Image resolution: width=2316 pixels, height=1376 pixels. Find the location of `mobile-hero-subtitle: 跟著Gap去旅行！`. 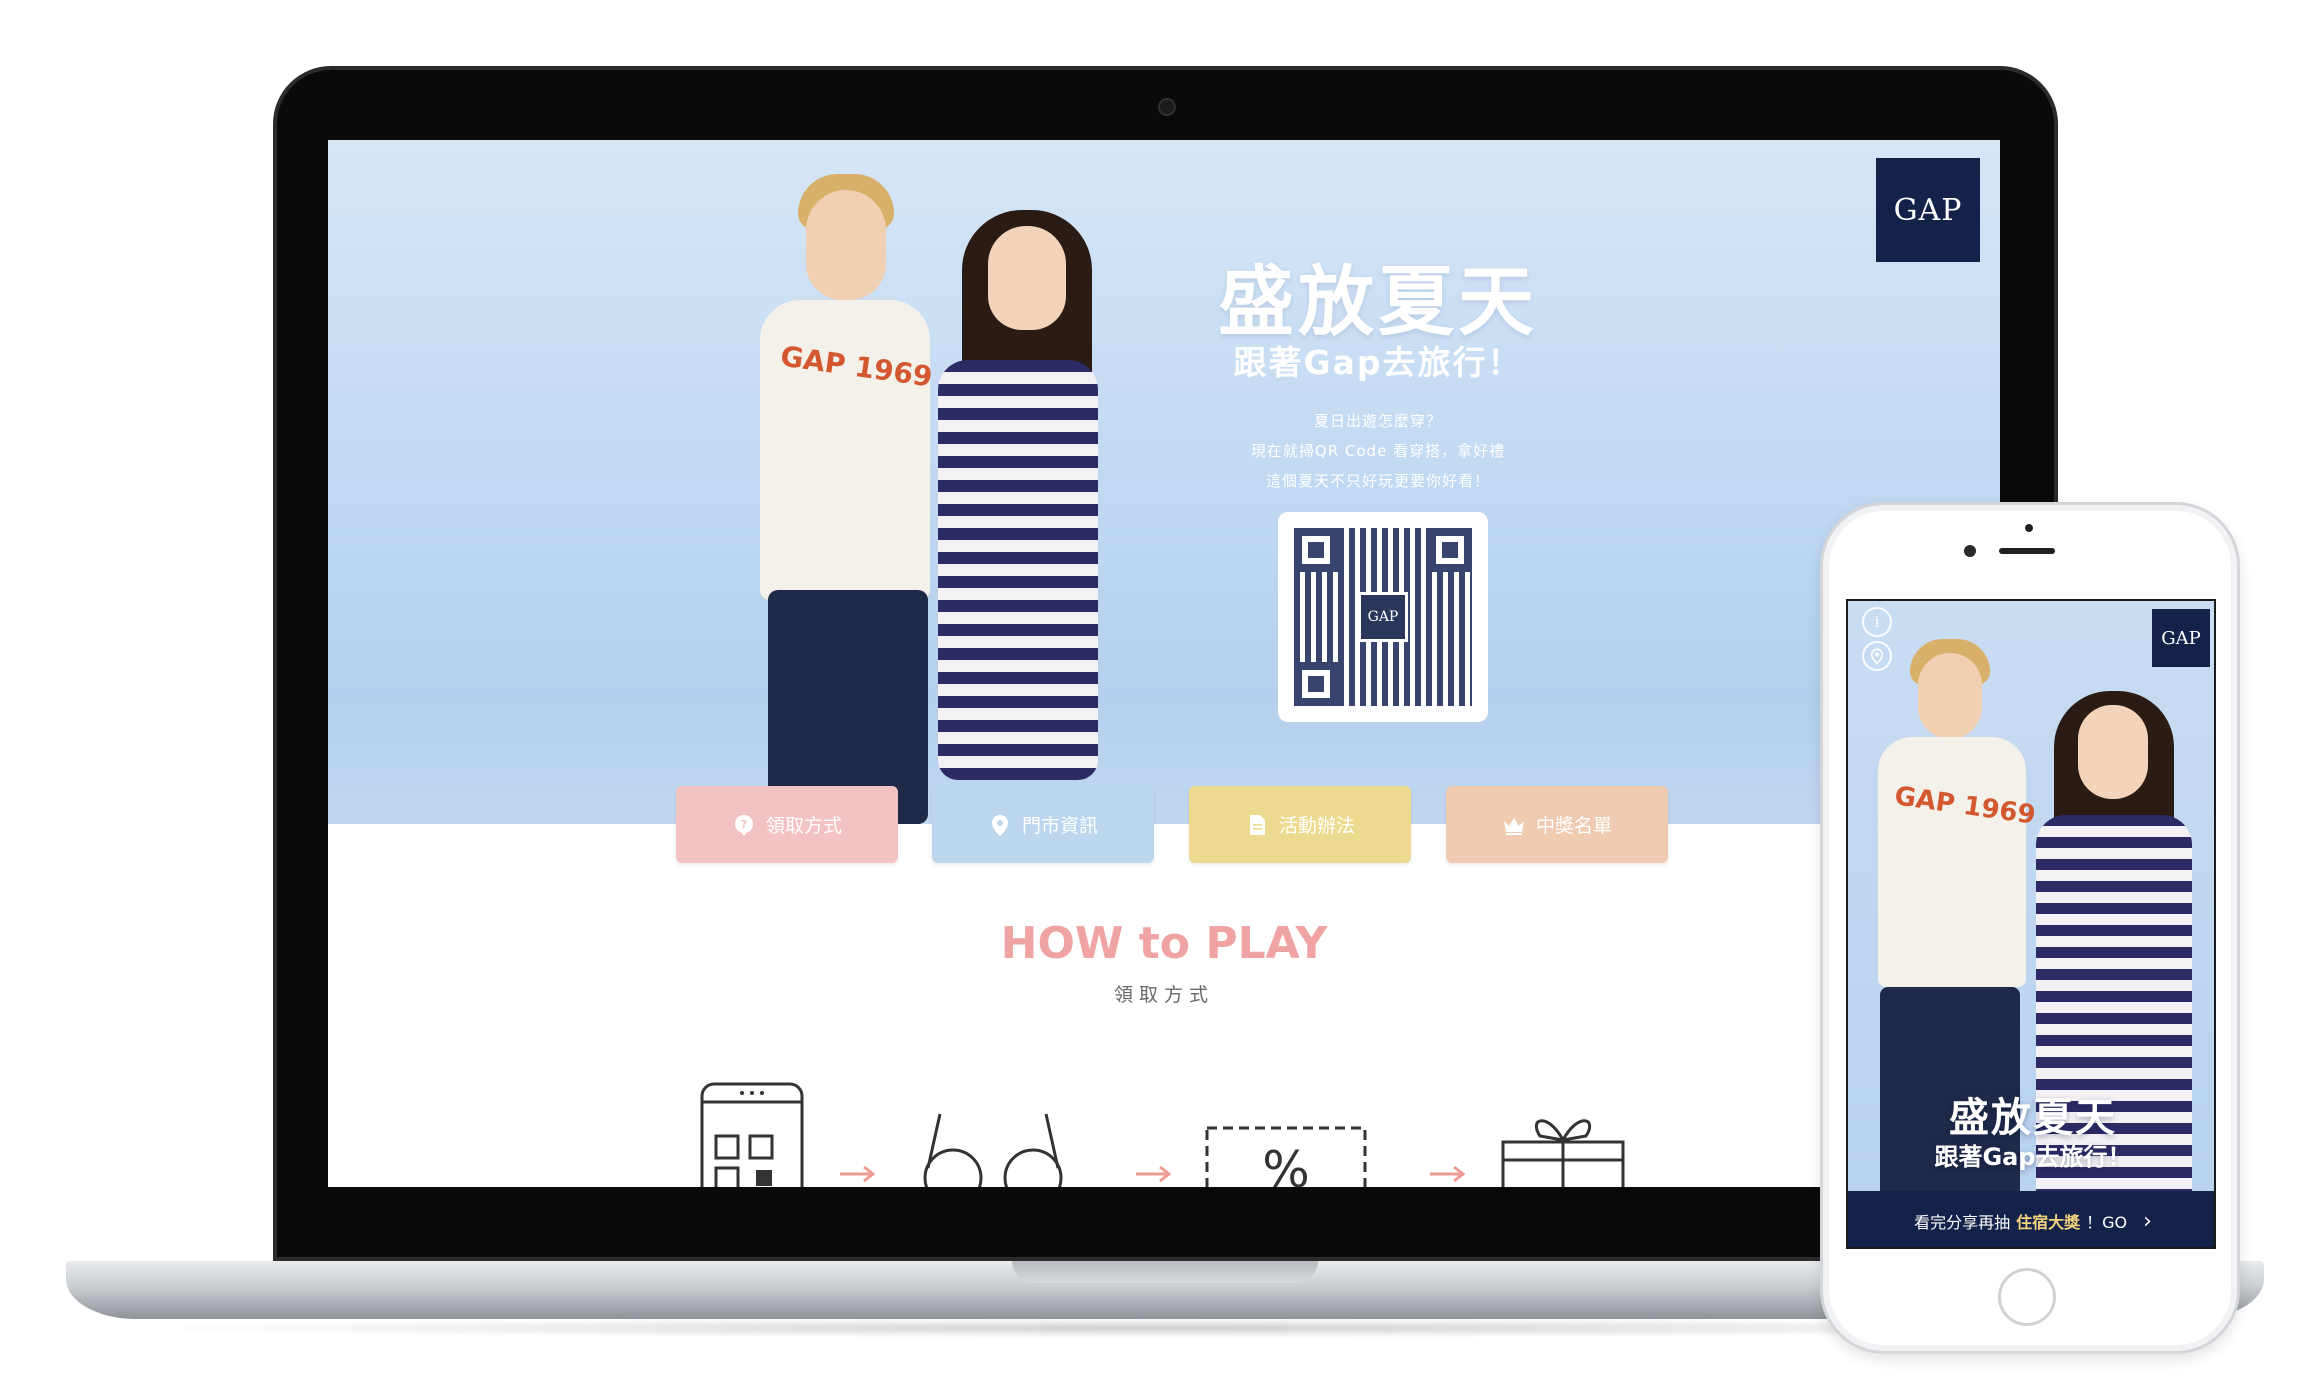

mobile-hero-subtitle: 跟著Gap去旅行！ is located at coordinates (2033, 1157).